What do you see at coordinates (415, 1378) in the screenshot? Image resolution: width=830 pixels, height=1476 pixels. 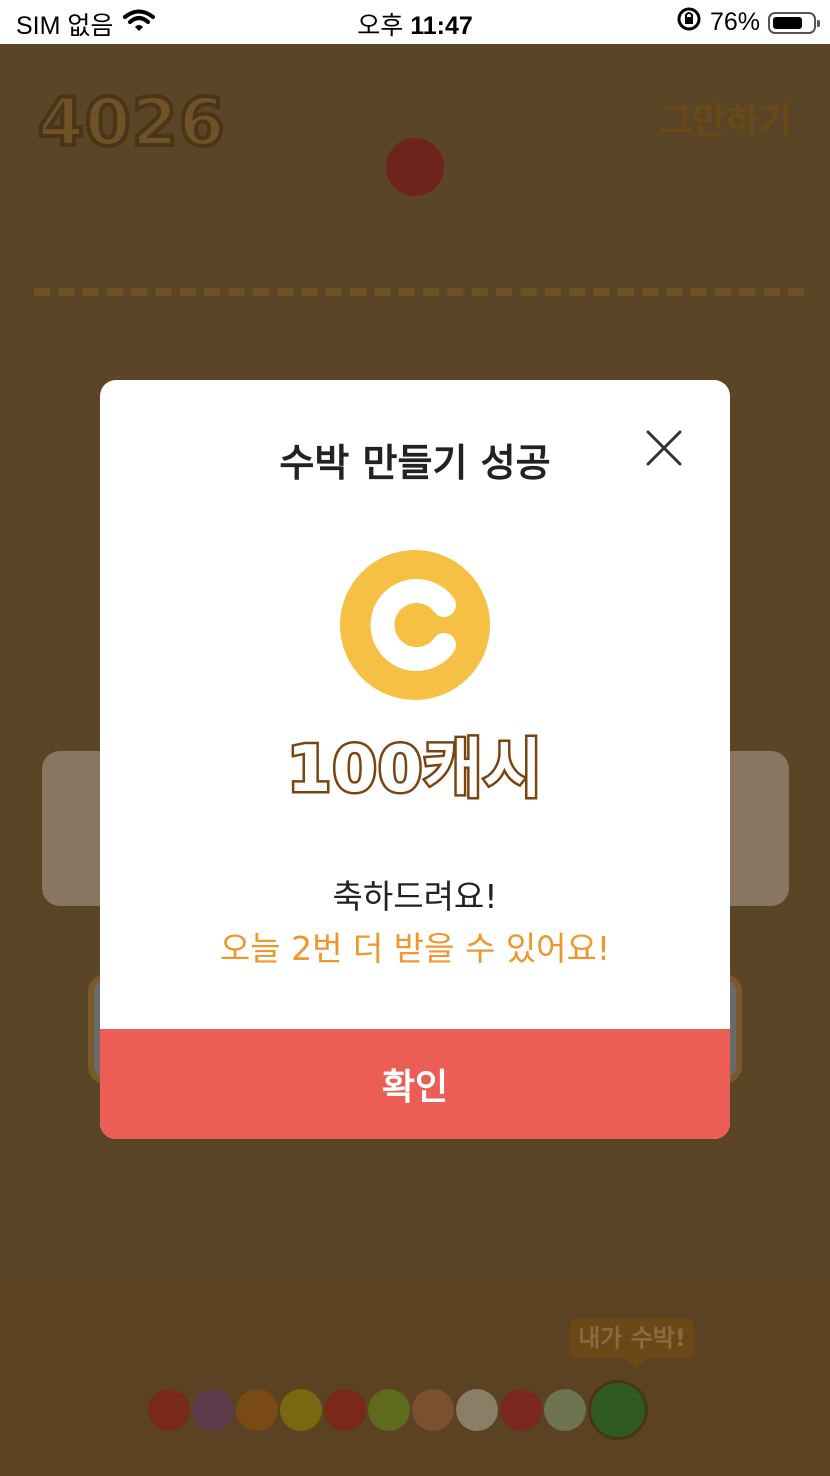 I see `fruit-evolution-bar: 내가 수박!` at bounding box center [415, 1378].